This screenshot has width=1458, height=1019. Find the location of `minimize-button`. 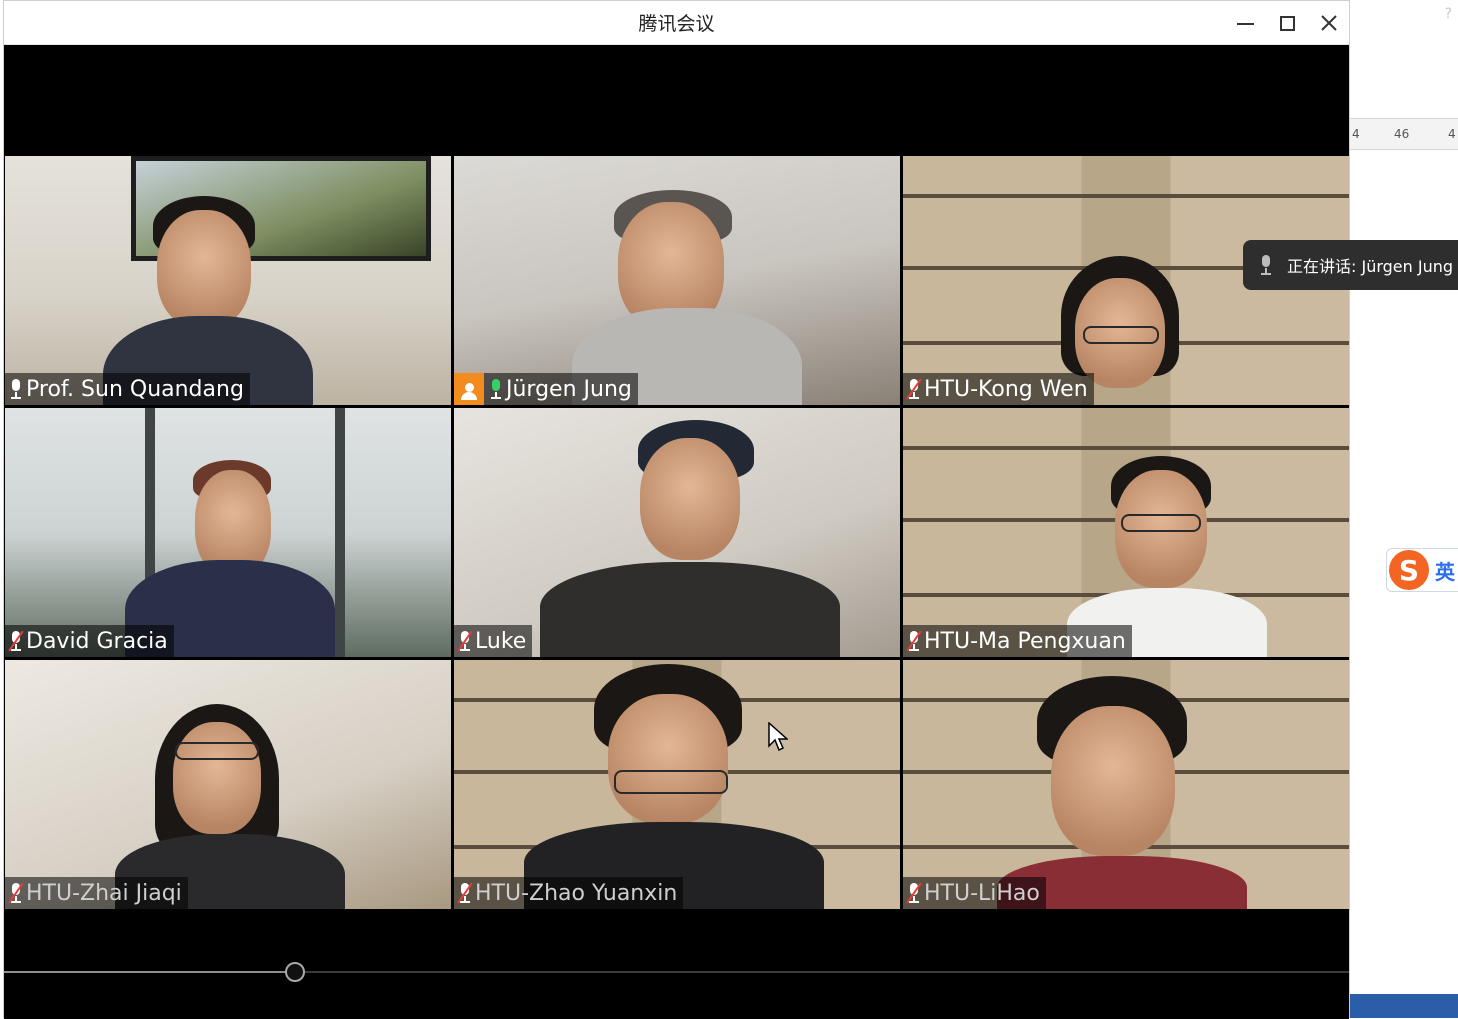

minimize-button is located at coordinates (1245, 23).